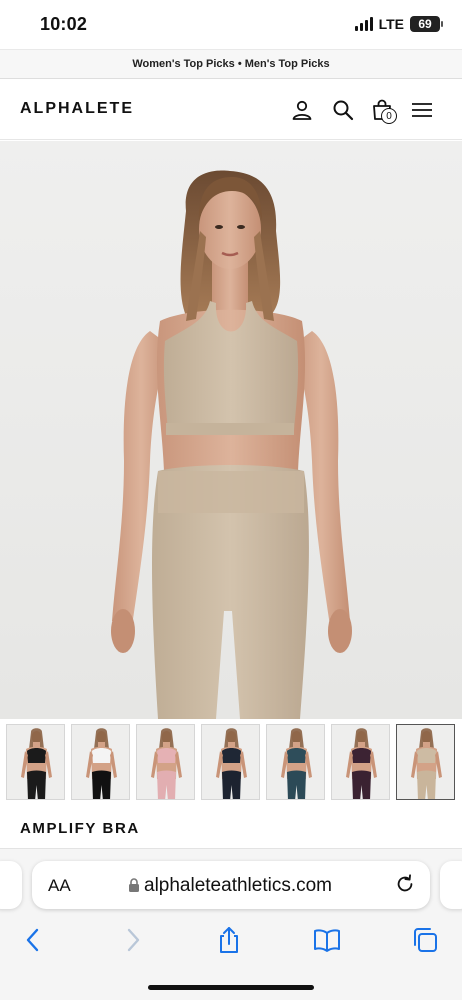 The width and height of the screenshot is (462, 1000). What do you see at coordinates (134, 885) in the screenshot?
I see `lock-icon` at bounding box center [134, 885].